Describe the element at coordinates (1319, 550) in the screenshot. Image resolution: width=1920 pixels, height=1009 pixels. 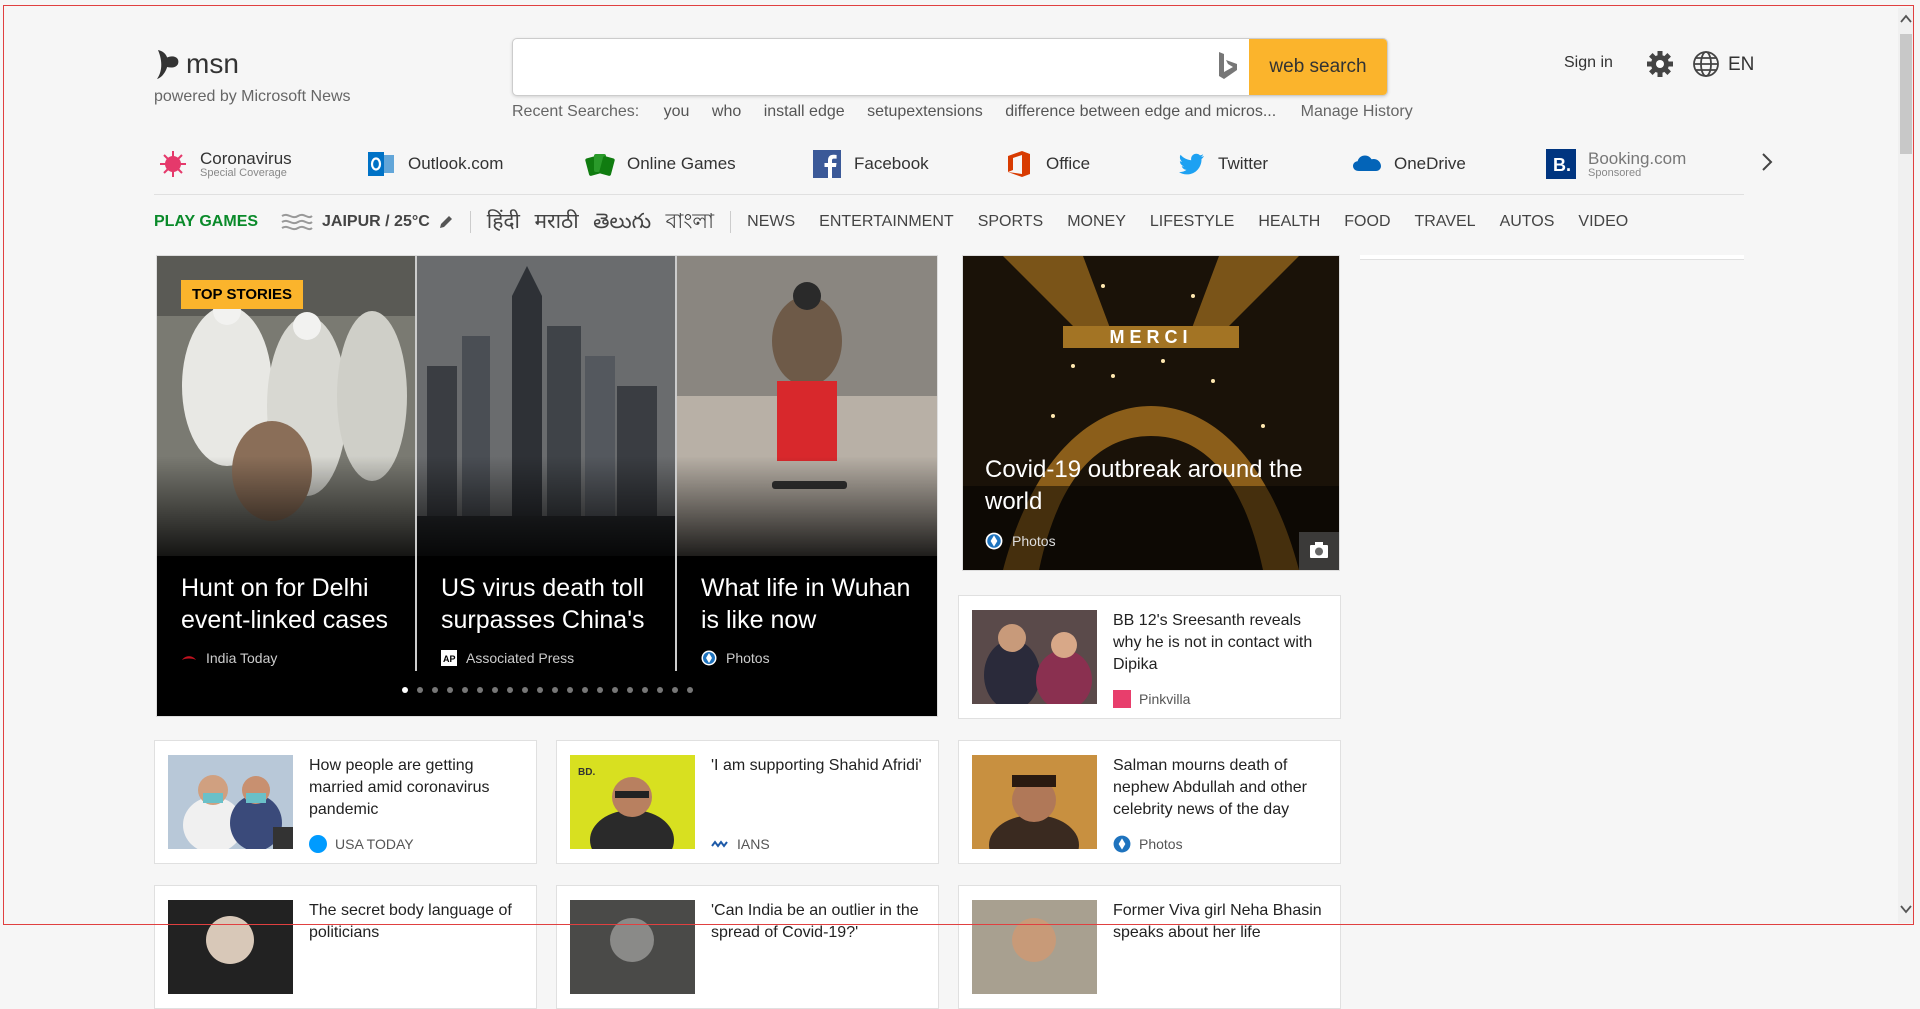
I see `camera-icon` at that location.